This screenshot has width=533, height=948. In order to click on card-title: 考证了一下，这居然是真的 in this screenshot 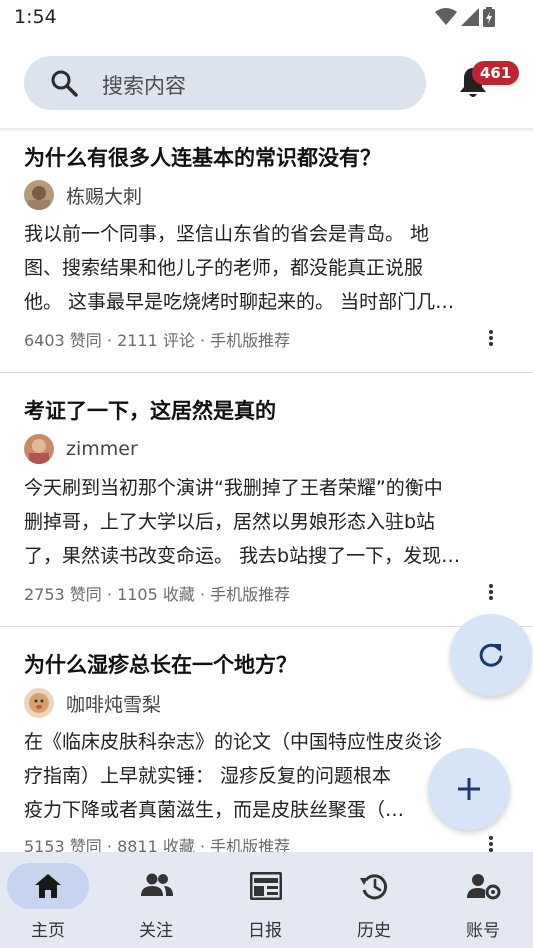, I will do `click(150, 410)`.